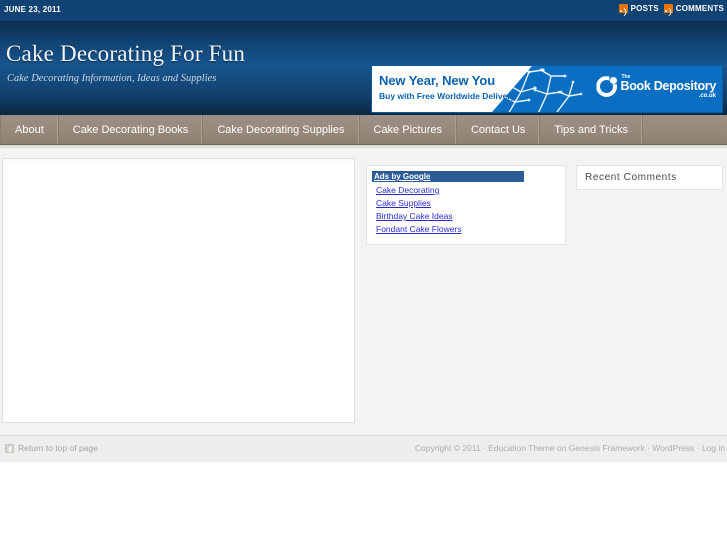 The height and width of the screenshot is (545, 727). Describe the element at coordinates (644, 8) in the screenshot. I see `posts-feed-label: POSTS` at that location.